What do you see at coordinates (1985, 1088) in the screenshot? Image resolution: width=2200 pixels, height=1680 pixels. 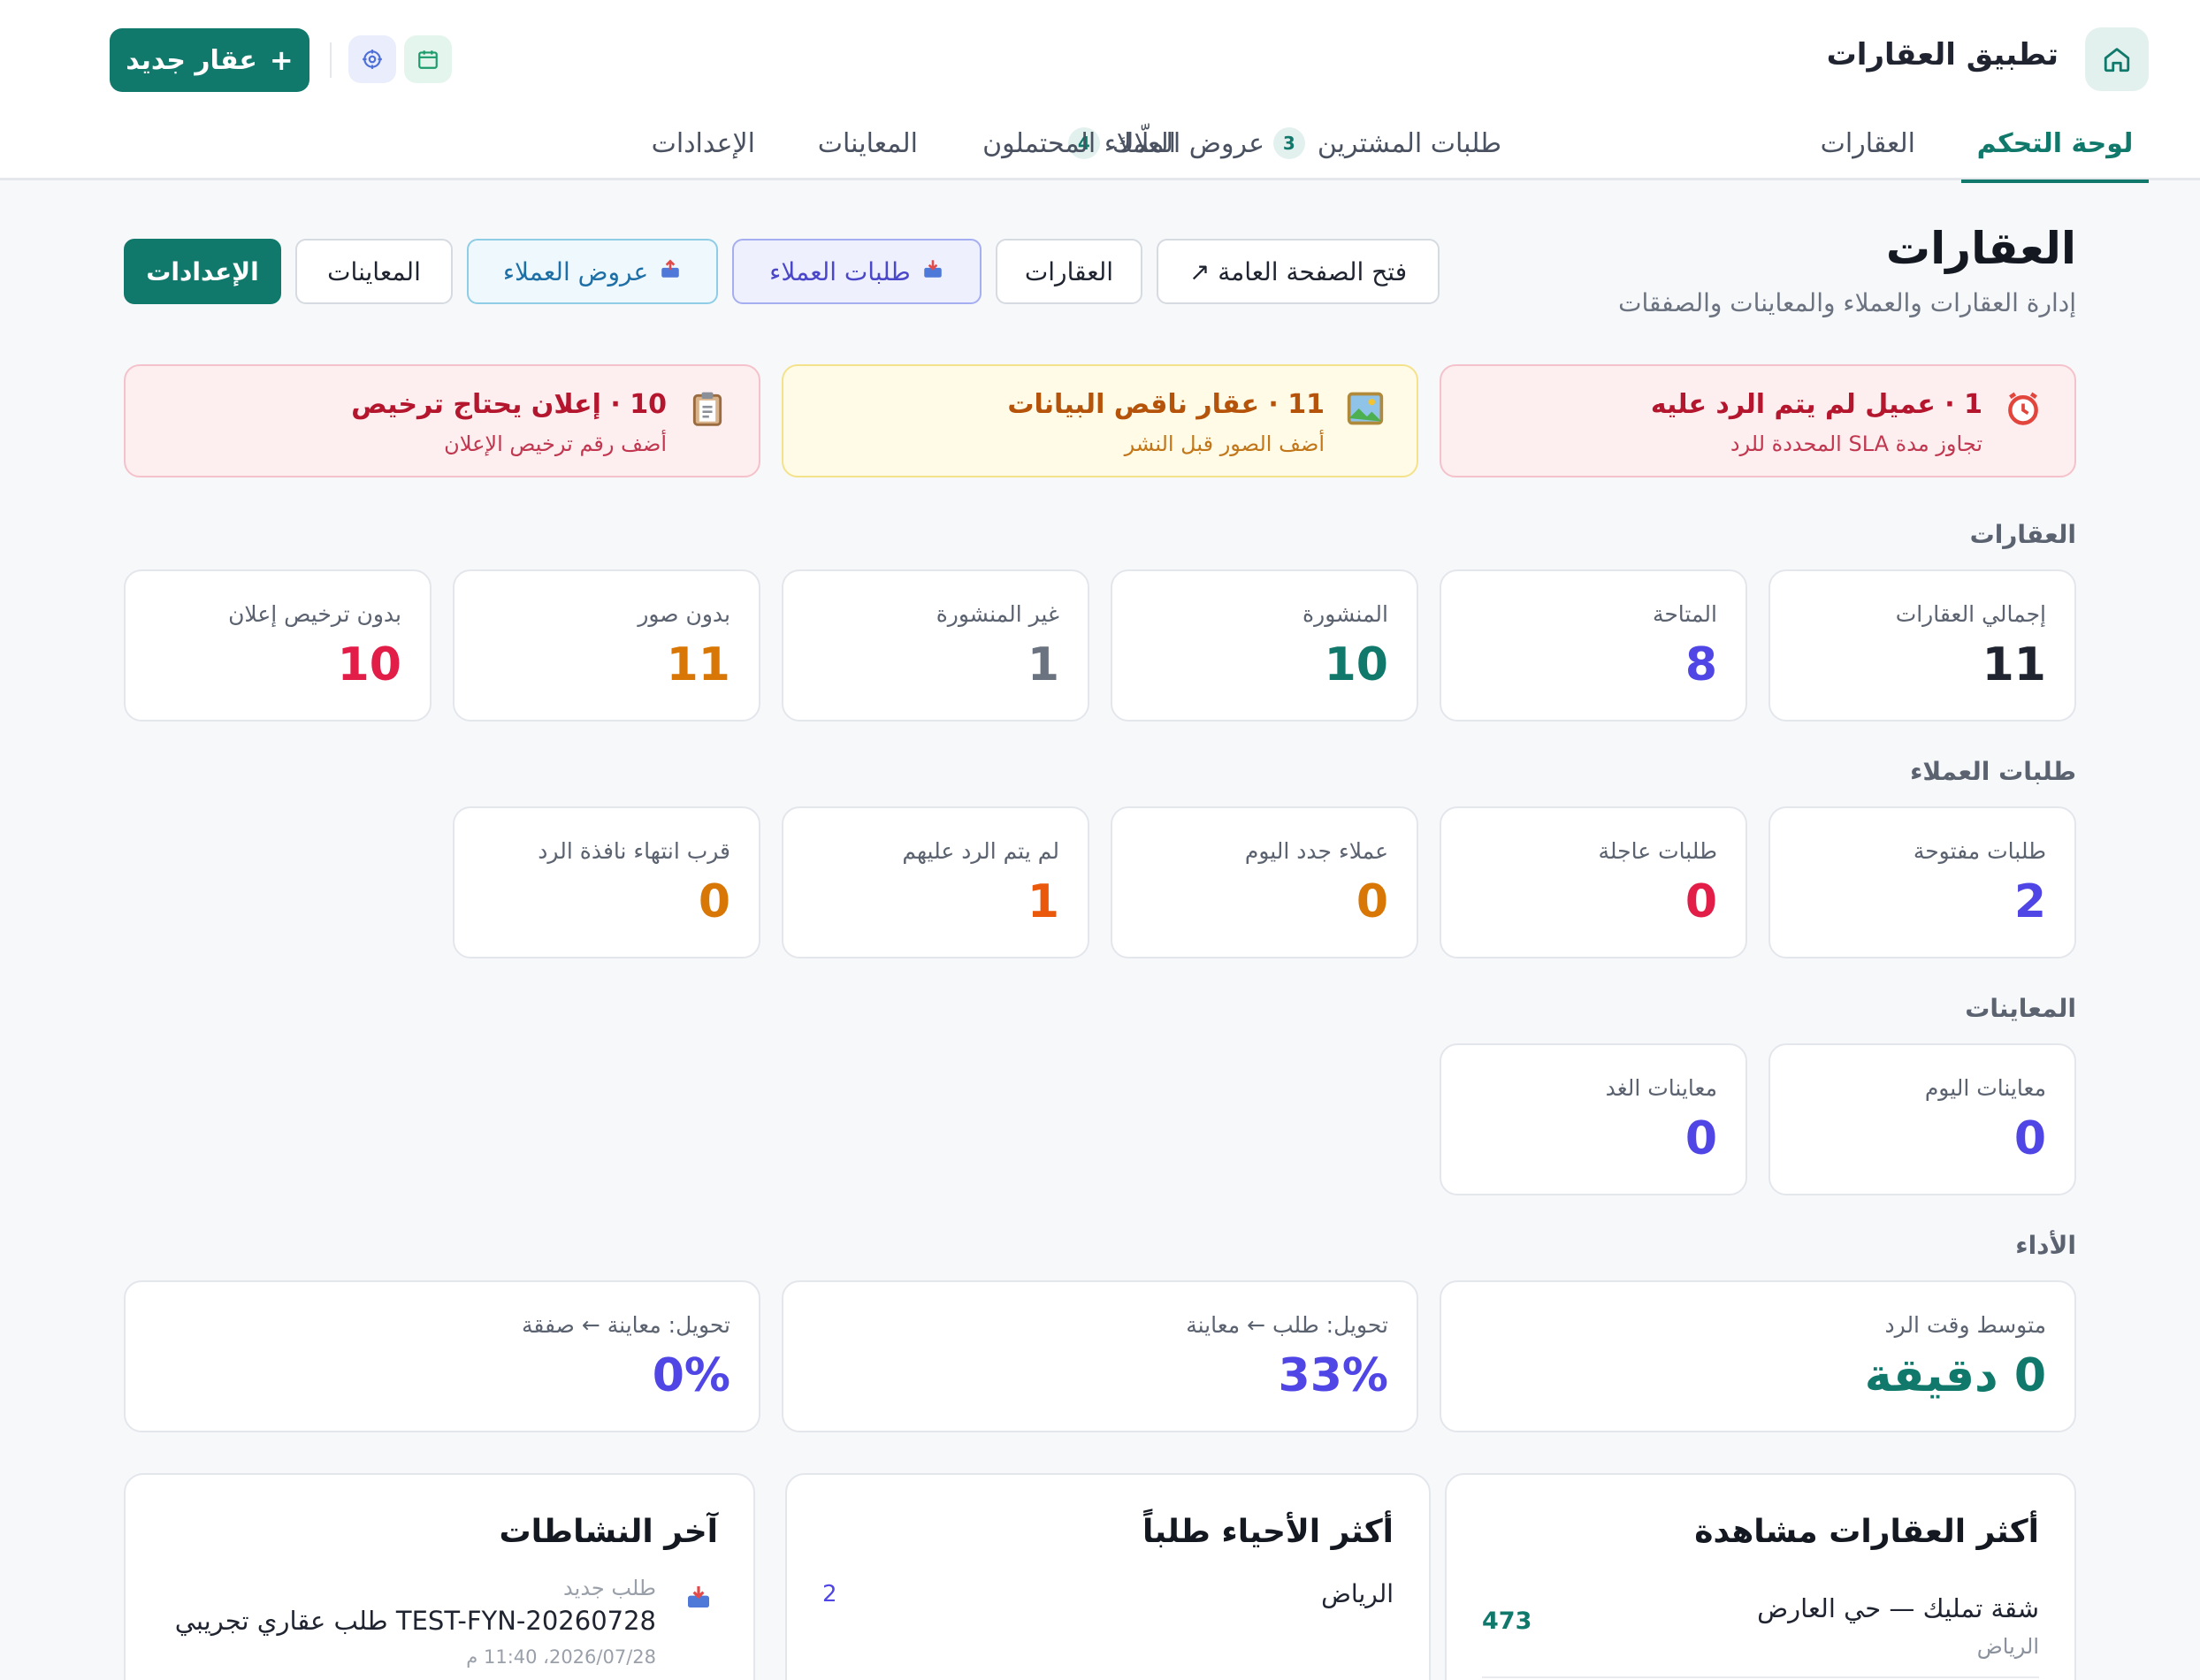 I see `stat-label: معاينات اليوم` at bounding box center [1985, 1088].